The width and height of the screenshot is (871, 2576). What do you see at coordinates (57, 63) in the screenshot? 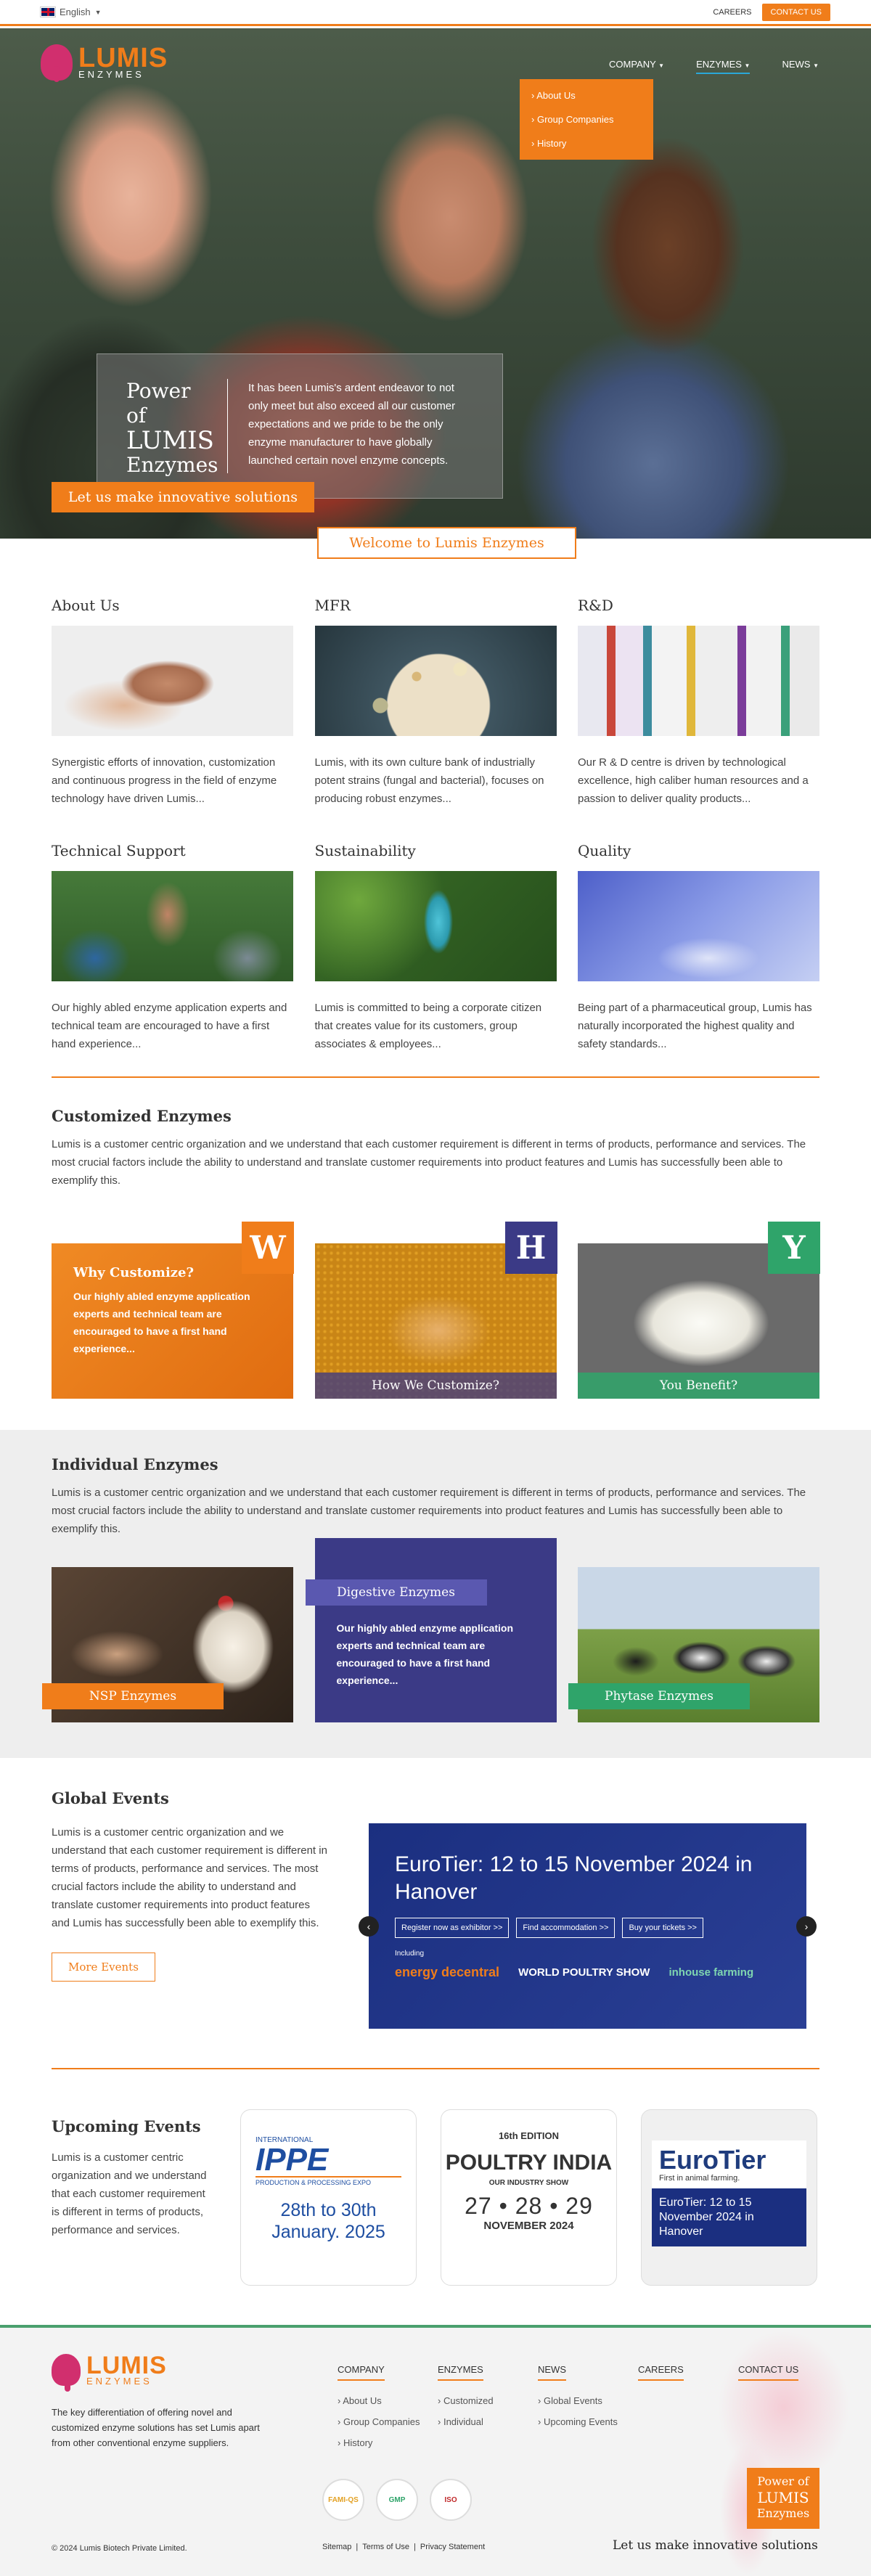
I see `elephant-logo-icon` at bounding box center [57, 63].